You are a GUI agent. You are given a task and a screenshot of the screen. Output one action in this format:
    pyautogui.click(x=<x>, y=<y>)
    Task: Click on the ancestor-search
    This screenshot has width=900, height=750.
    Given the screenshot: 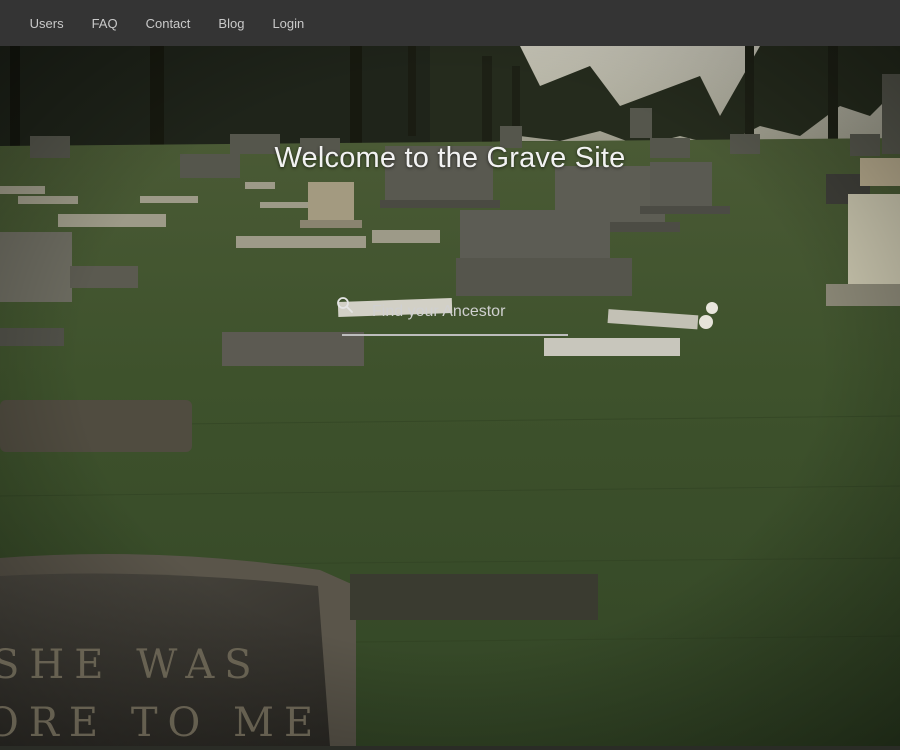 What is the action you would take?
    pyautogui.click(x=456, y=316)
    